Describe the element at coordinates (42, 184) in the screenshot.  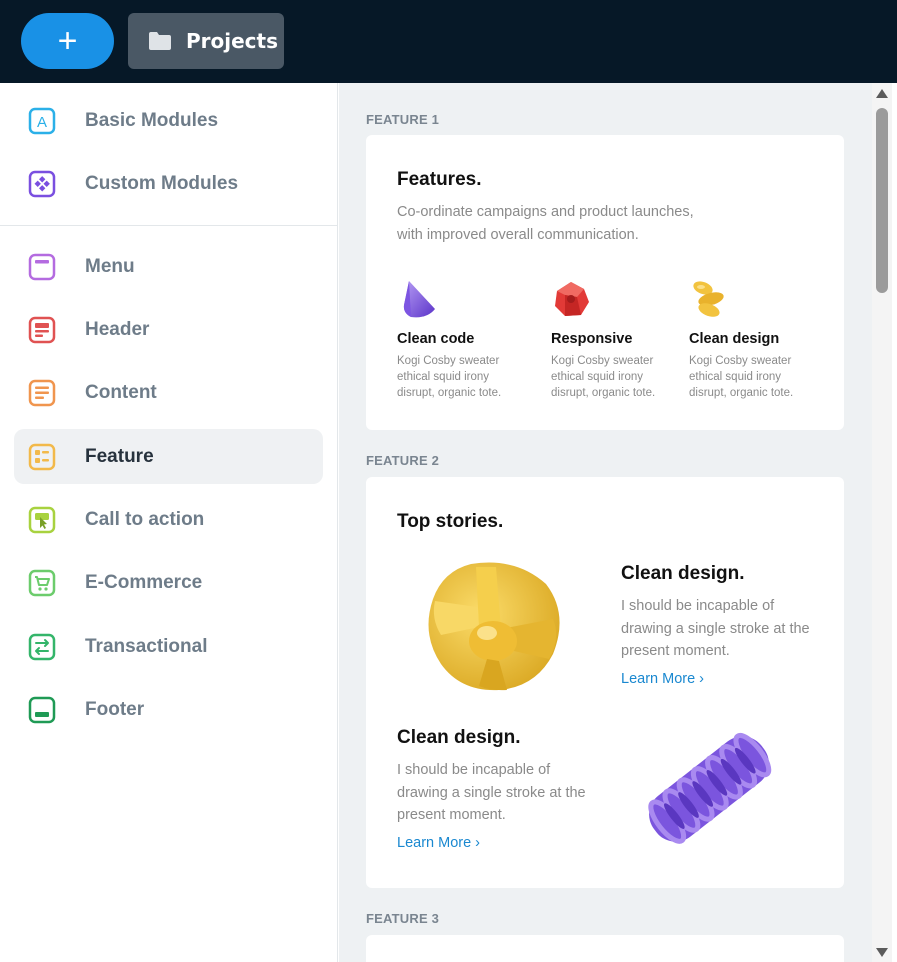
I see `custom-modules-icon` at that location.